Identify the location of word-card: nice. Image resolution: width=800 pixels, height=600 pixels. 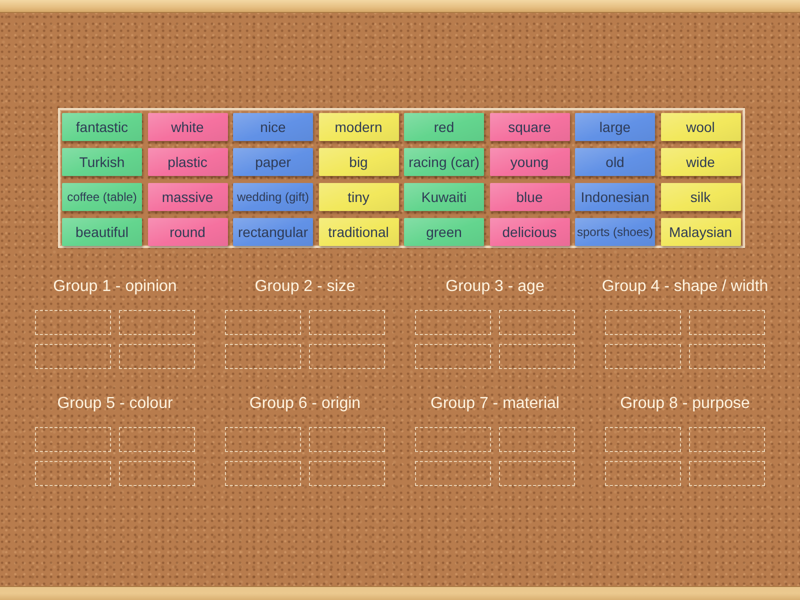
(273, 127).